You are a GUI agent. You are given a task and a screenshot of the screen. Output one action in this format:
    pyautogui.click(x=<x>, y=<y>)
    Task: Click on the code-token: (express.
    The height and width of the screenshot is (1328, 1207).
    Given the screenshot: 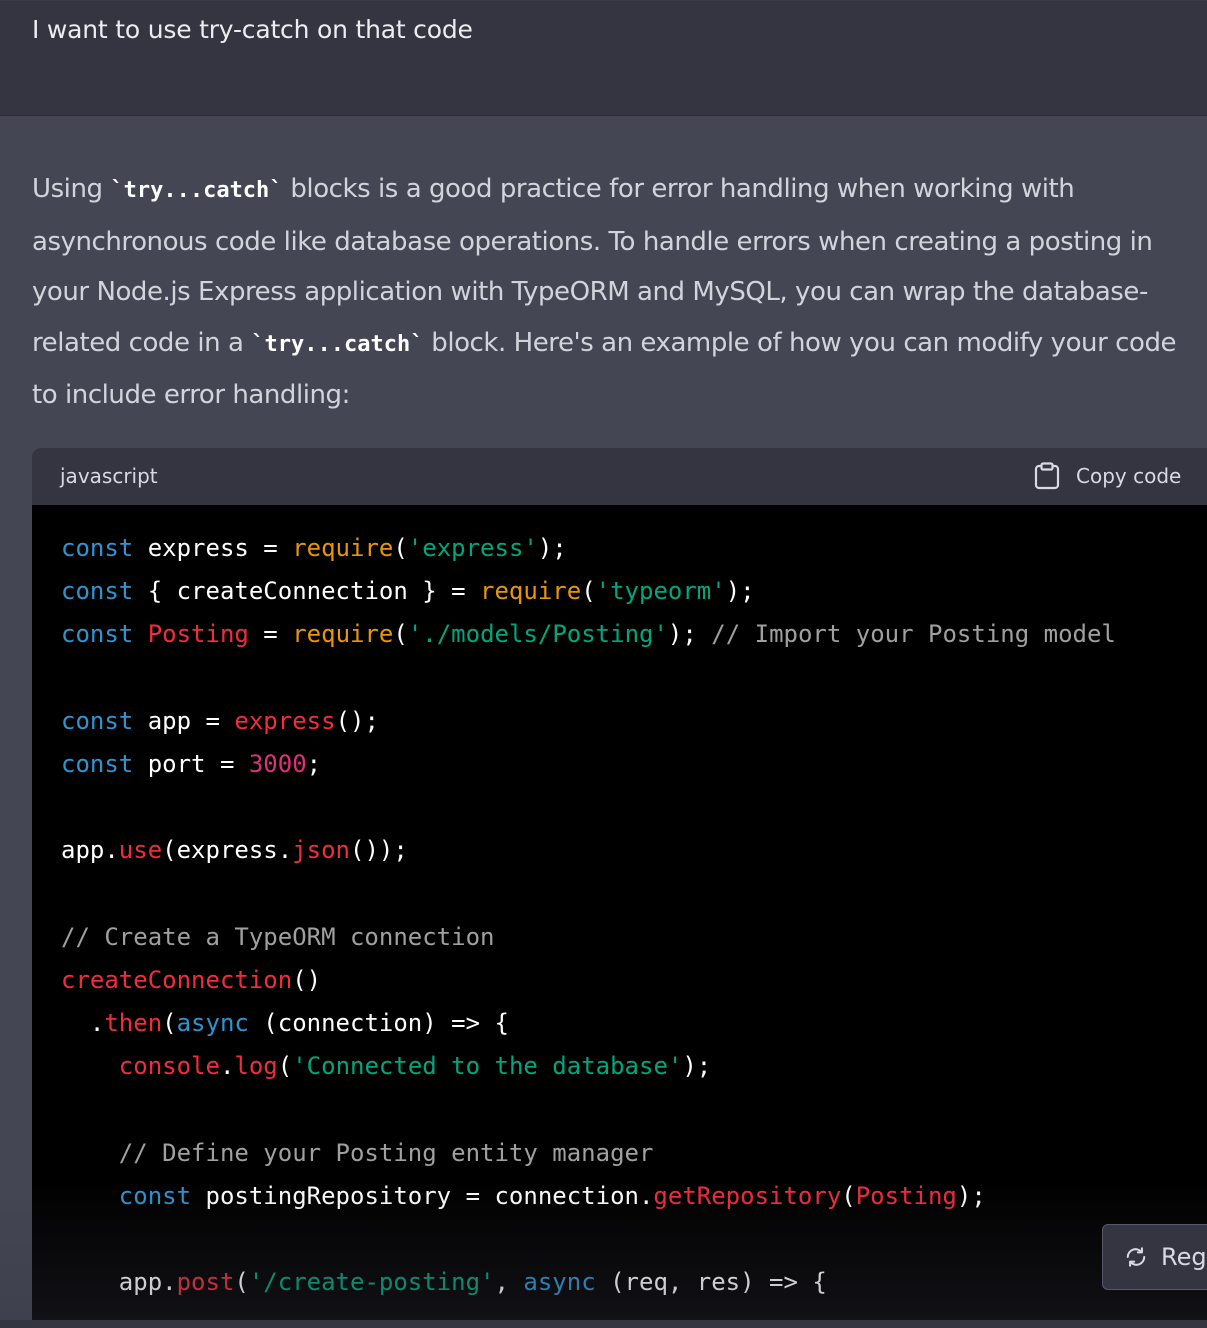 What is the action you would take?
    pyautogui.click(x=227, y=850)
    